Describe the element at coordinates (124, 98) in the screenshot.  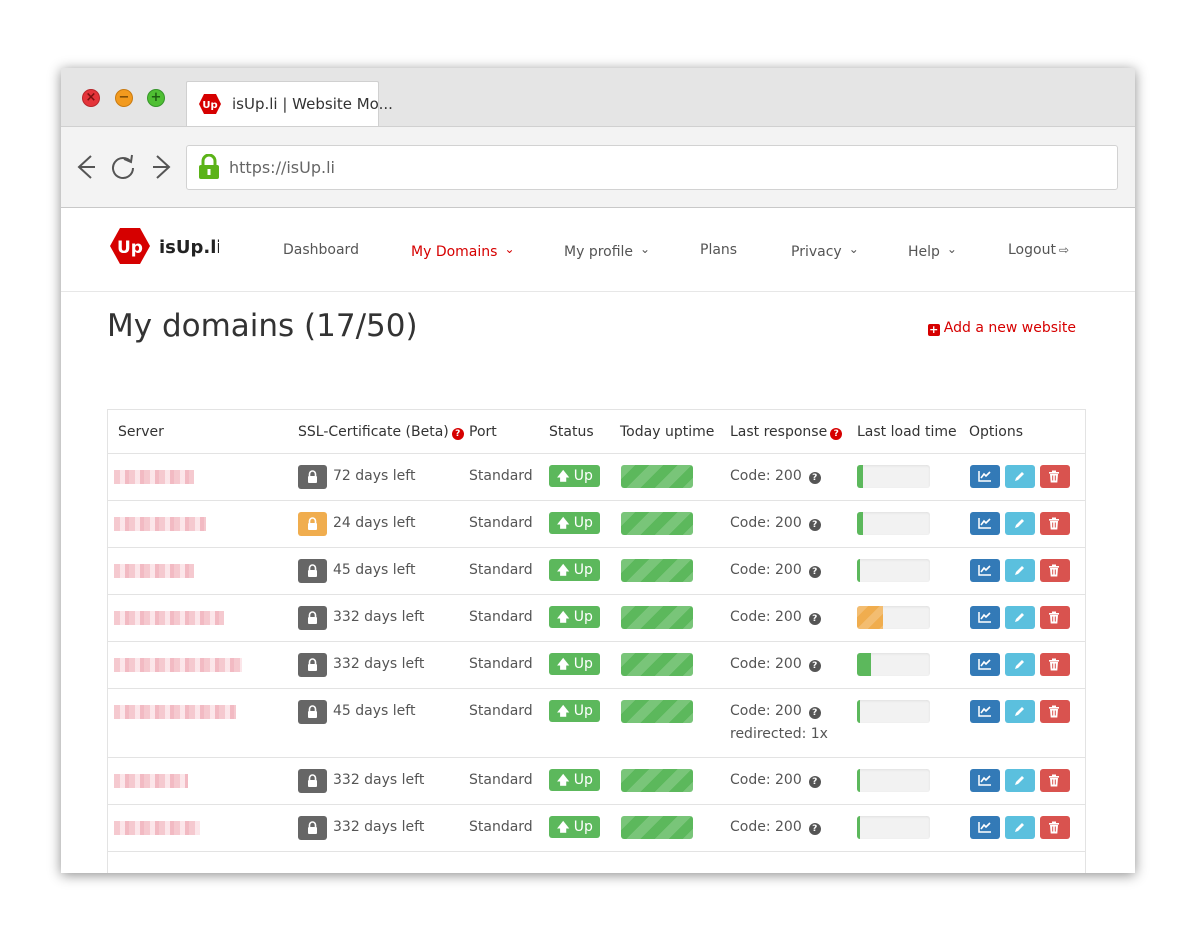
I see `minimize-window-button: −` at that location.